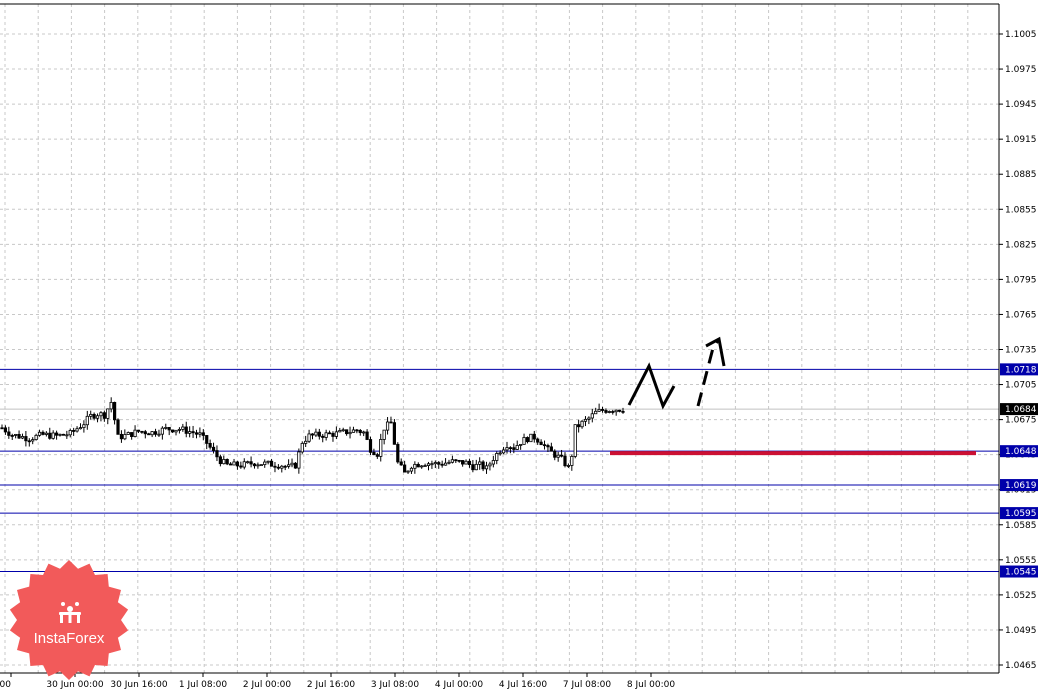 Image resolution: width=1041 pixels, height=700 pixels. I want to click on price-tick-label: 1.0555, so click(1021, 561).